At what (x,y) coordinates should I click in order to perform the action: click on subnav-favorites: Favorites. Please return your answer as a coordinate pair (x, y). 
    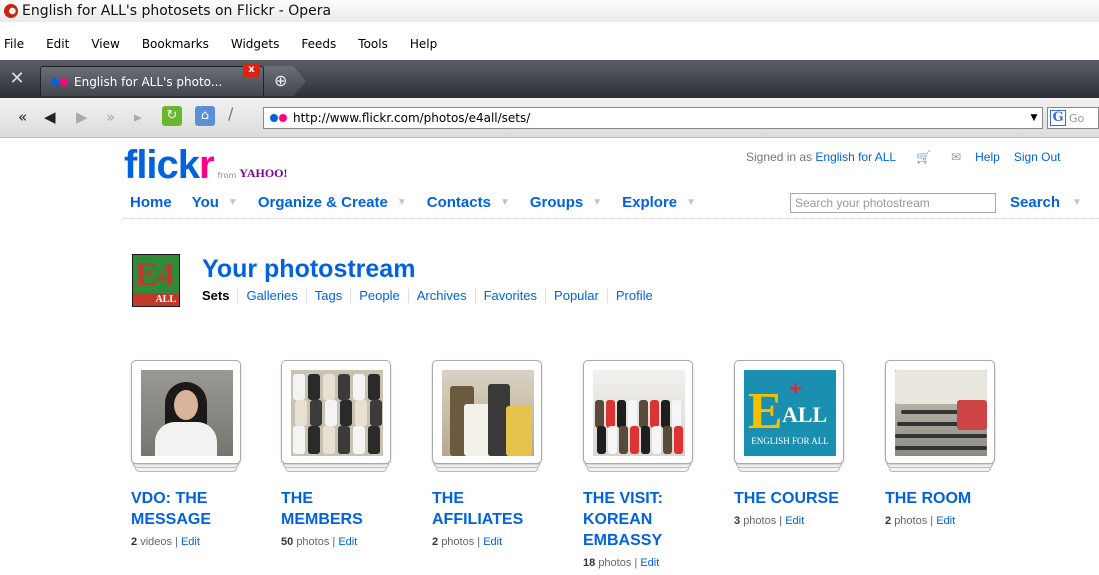
    Looking at the image, I should click on (515, 296).